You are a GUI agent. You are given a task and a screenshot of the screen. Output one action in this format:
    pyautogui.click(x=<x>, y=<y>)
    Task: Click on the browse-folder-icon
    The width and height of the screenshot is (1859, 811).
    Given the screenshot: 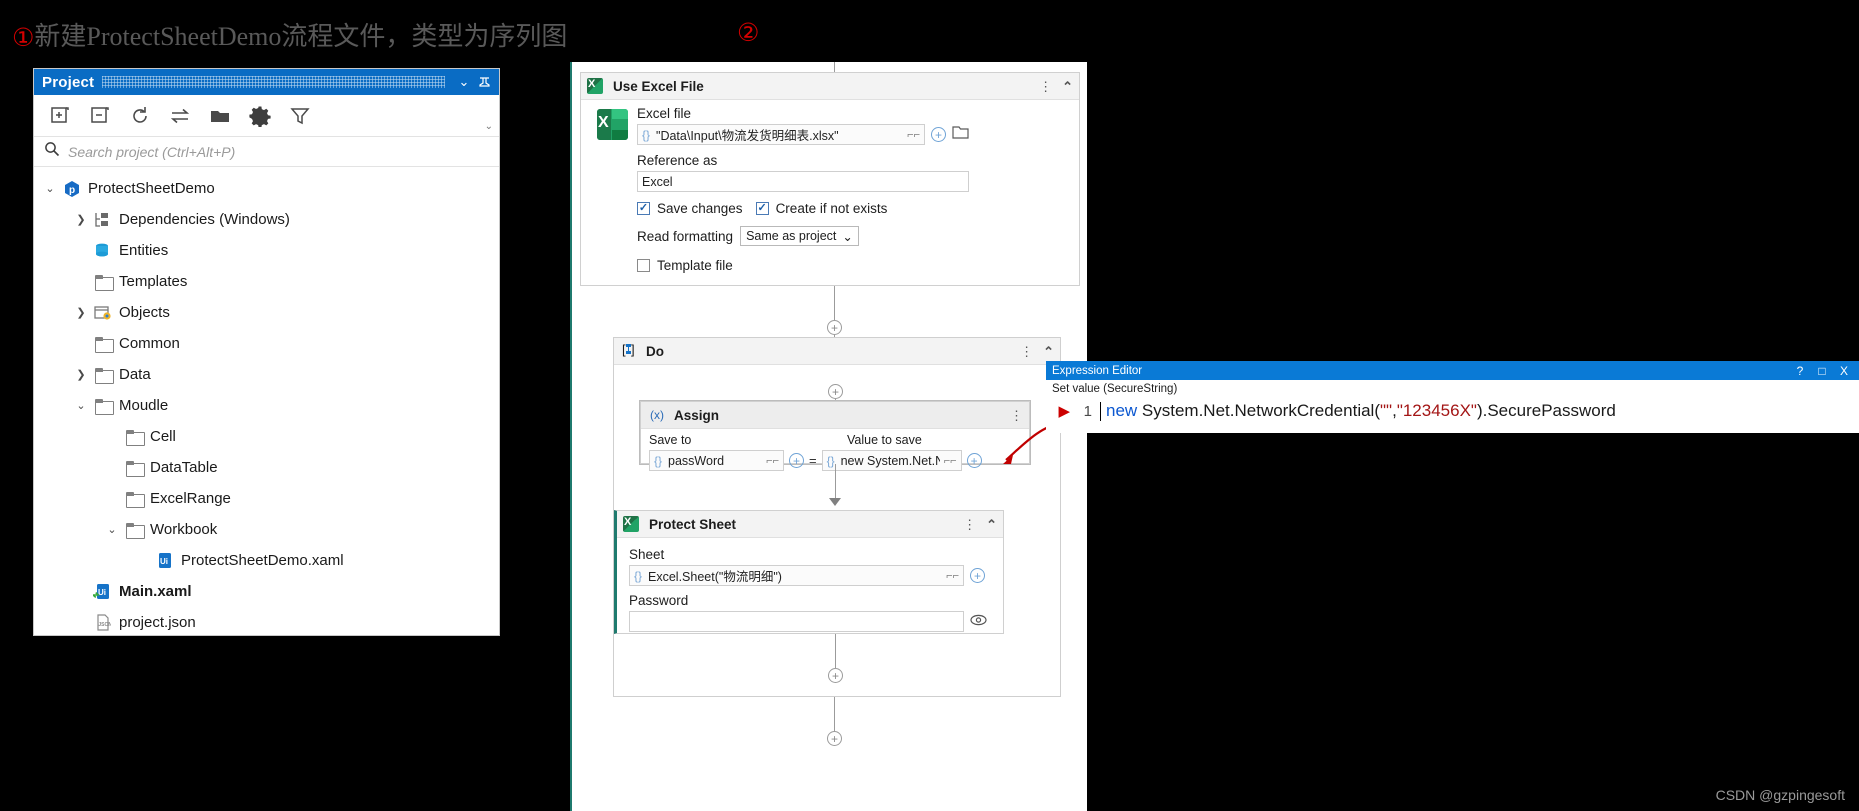 What is the action you would take?
    pyautogui.click(x=960, y=135)
    